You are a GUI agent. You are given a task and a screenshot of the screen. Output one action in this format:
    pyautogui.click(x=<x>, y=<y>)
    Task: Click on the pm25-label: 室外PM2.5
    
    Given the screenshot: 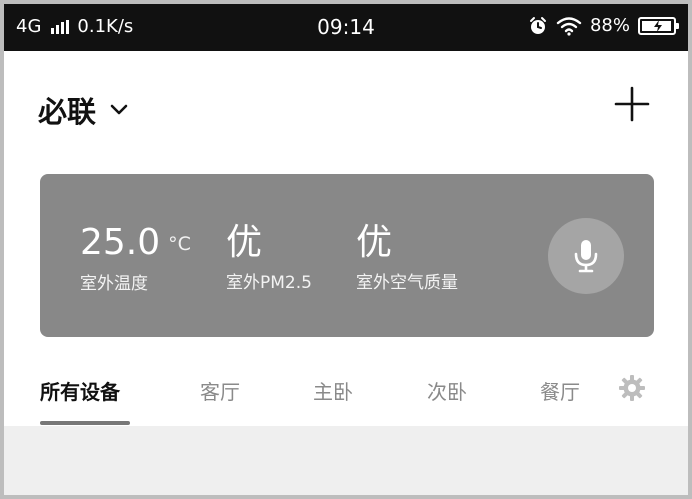 What is the action you would take?
    pyautogui.click(x=269, y=283)
    